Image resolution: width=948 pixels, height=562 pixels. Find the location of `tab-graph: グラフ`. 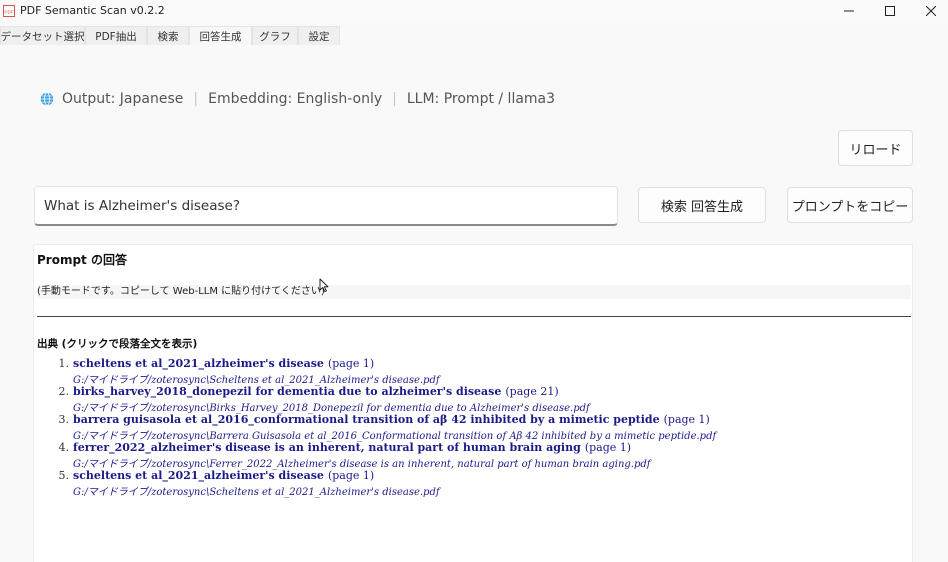

tab-graph: グラフ is located at coordinates (275, 35).